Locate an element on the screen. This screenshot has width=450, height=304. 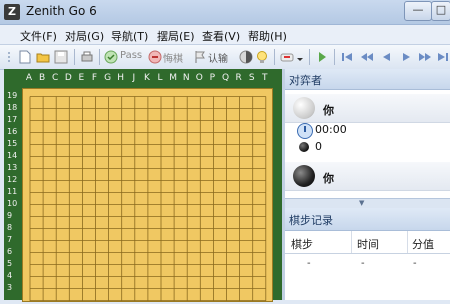
moves-panel-title: 棋步记录 is located at coordinates (311, 220).